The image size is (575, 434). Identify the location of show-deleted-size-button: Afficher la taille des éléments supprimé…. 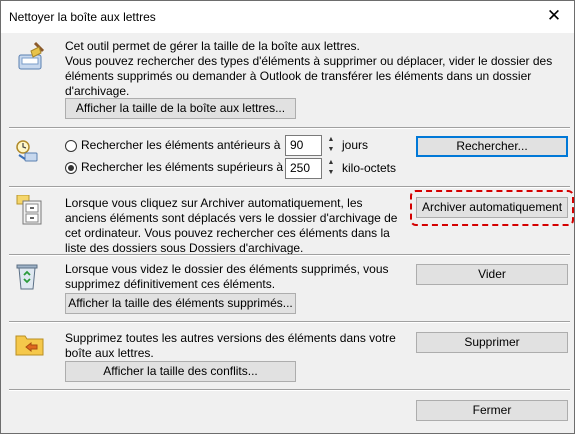
(180, 303).